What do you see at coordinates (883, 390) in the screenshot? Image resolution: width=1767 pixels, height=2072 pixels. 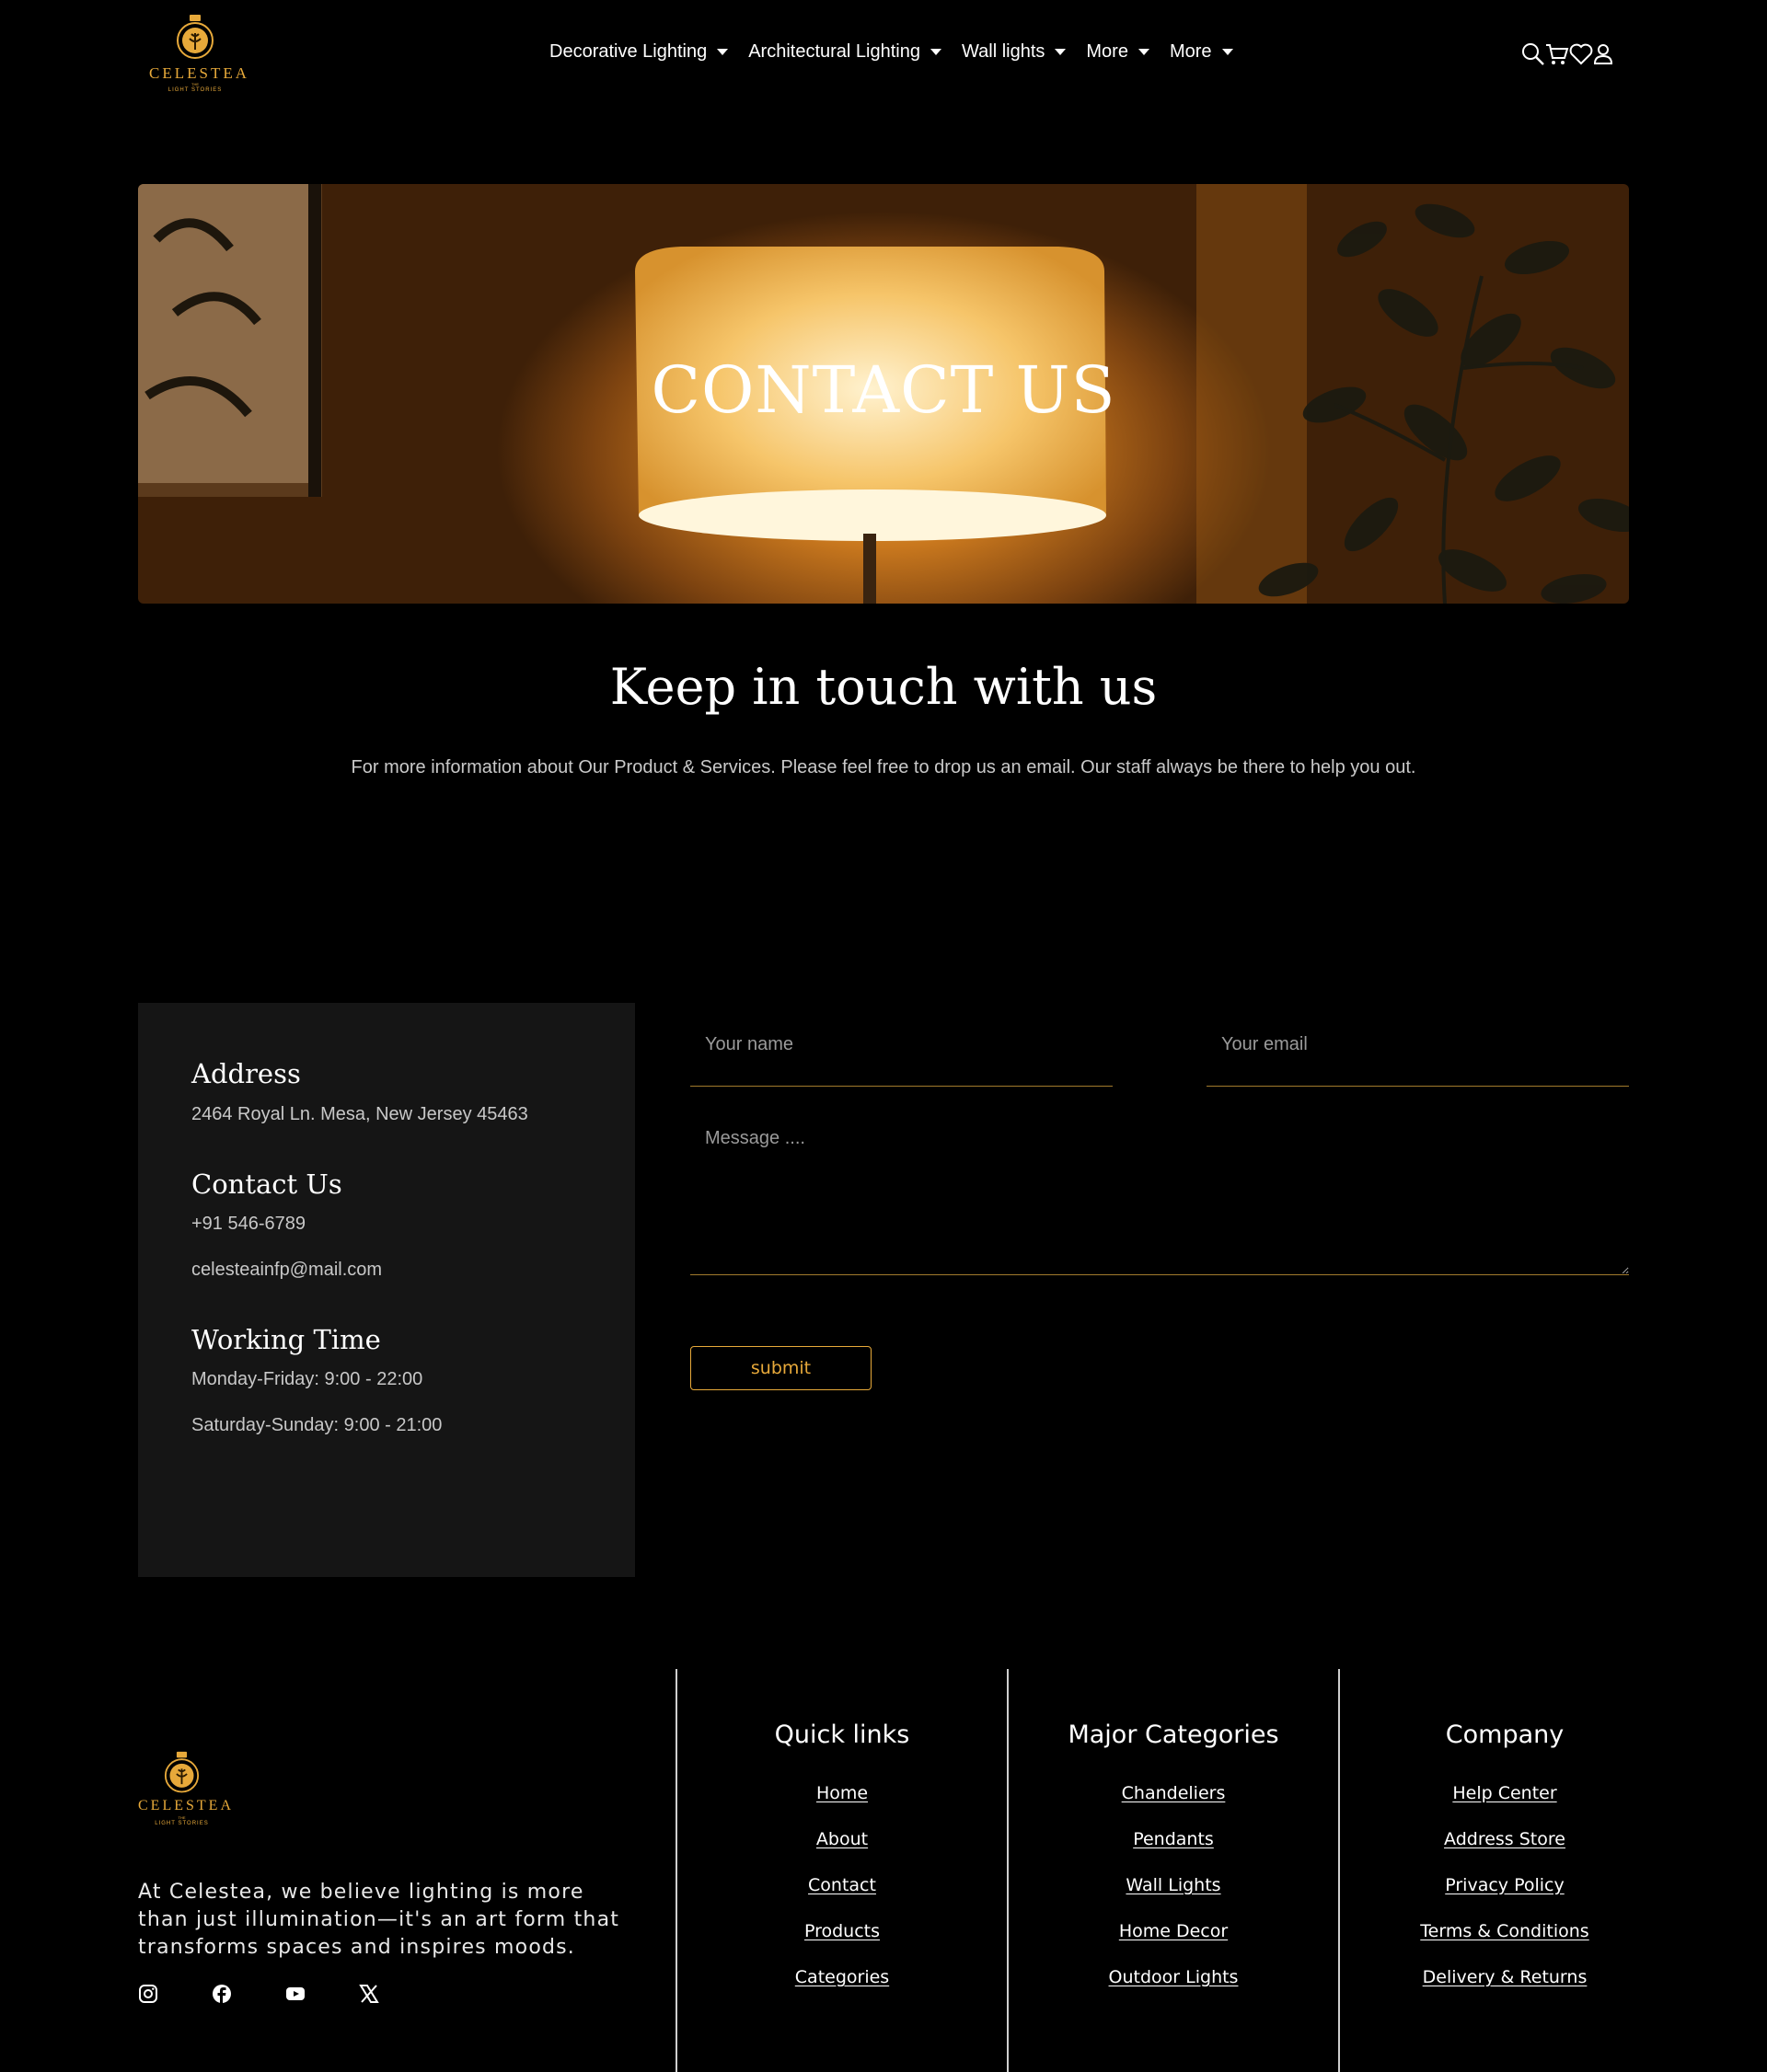 I see `hero-title: CONTACT US` at bounding box center [883, 390].